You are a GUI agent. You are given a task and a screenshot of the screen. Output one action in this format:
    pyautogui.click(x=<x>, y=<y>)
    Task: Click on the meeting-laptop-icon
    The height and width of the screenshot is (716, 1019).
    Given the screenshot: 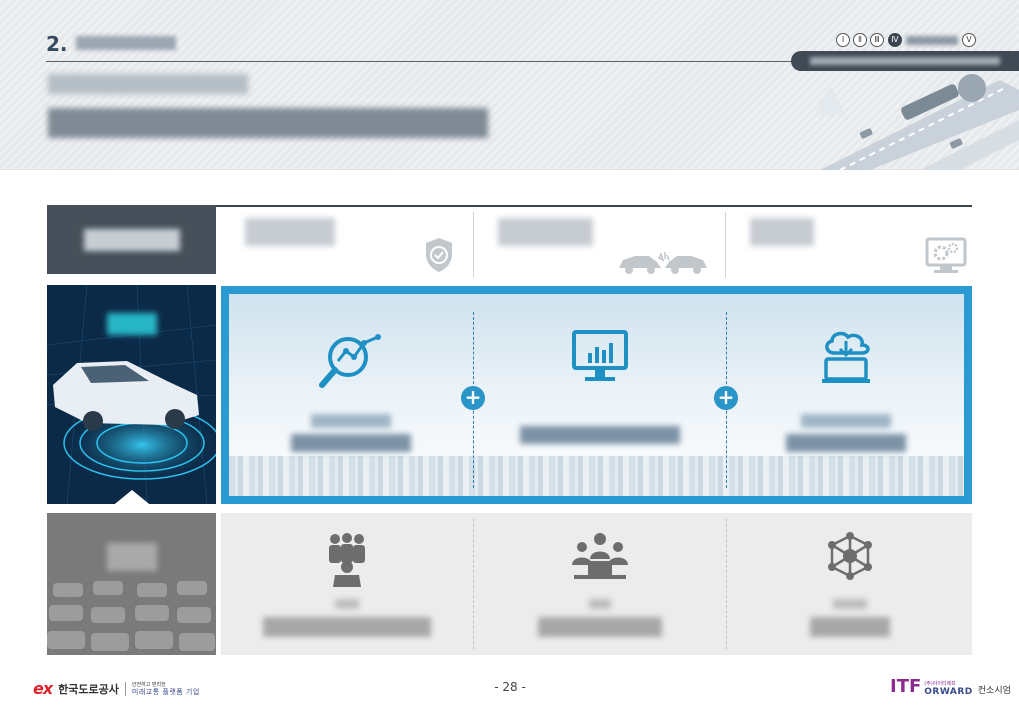 What is the action you would take?
    pyautogui.click(x=600, y=556)
    